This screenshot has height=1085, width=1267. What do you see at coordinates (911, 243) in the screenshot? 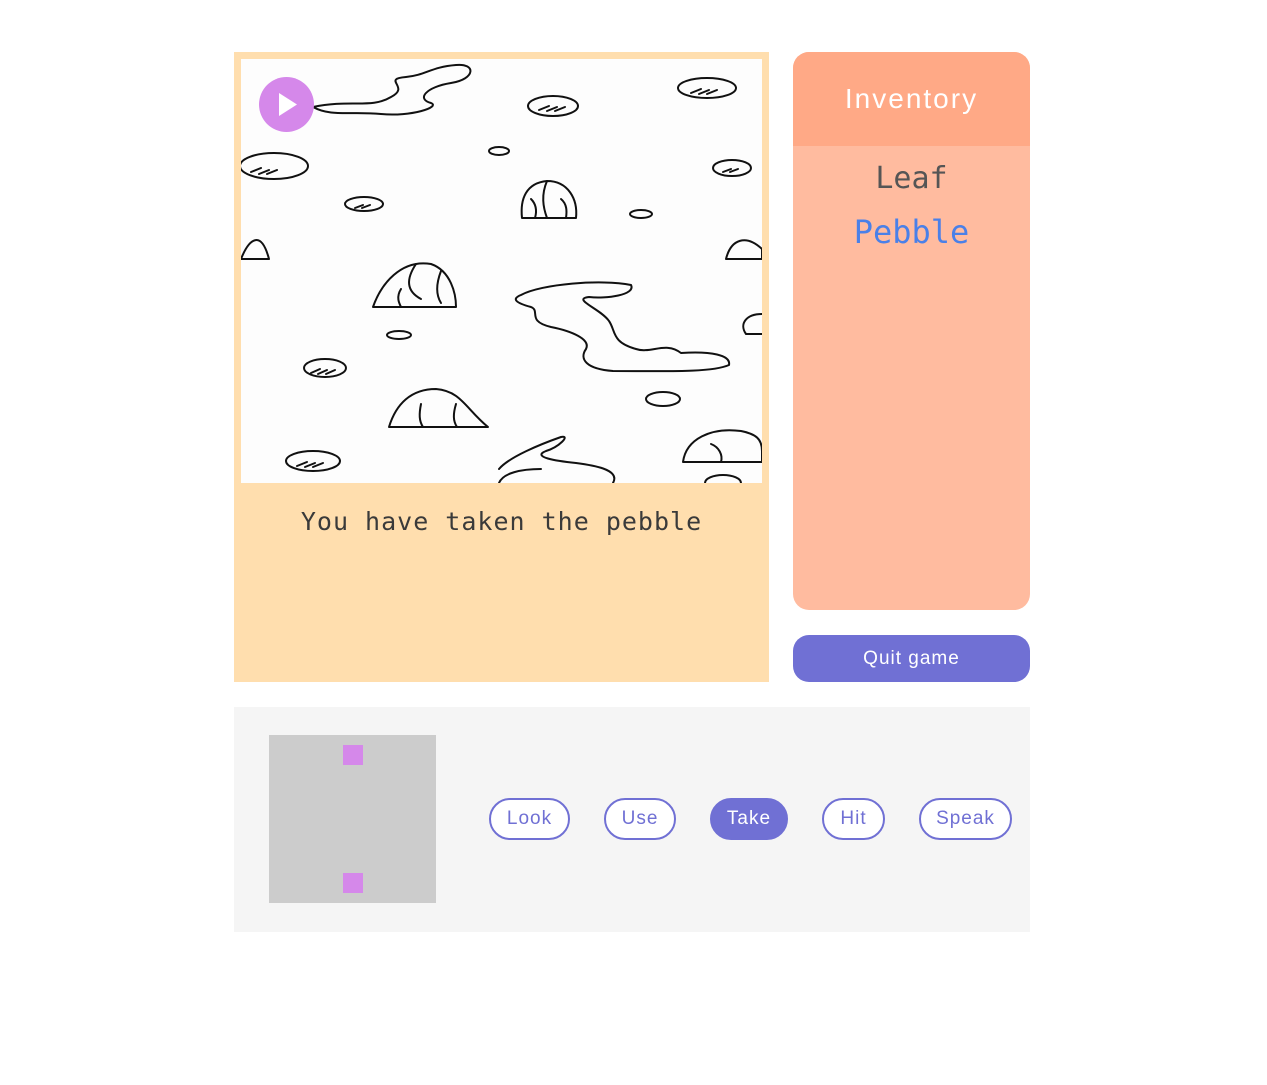
I see `inventory-item-pebble: Pebble` at bounding box center [911, 243].